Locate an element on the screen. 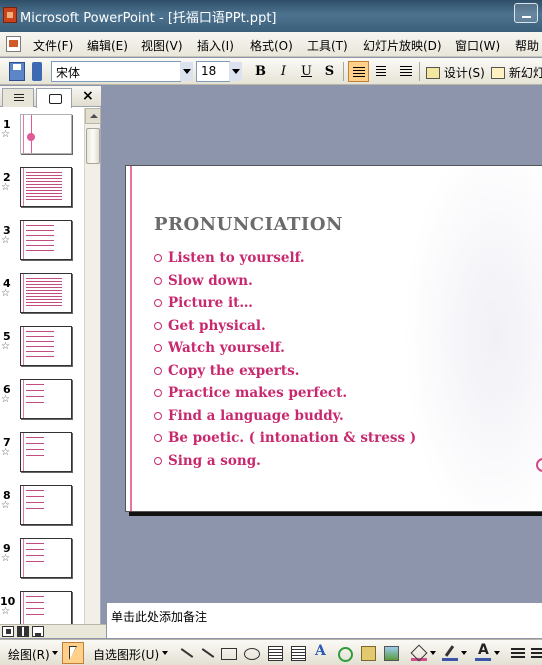  toolbar-separator is located at coordinates (419, 71).